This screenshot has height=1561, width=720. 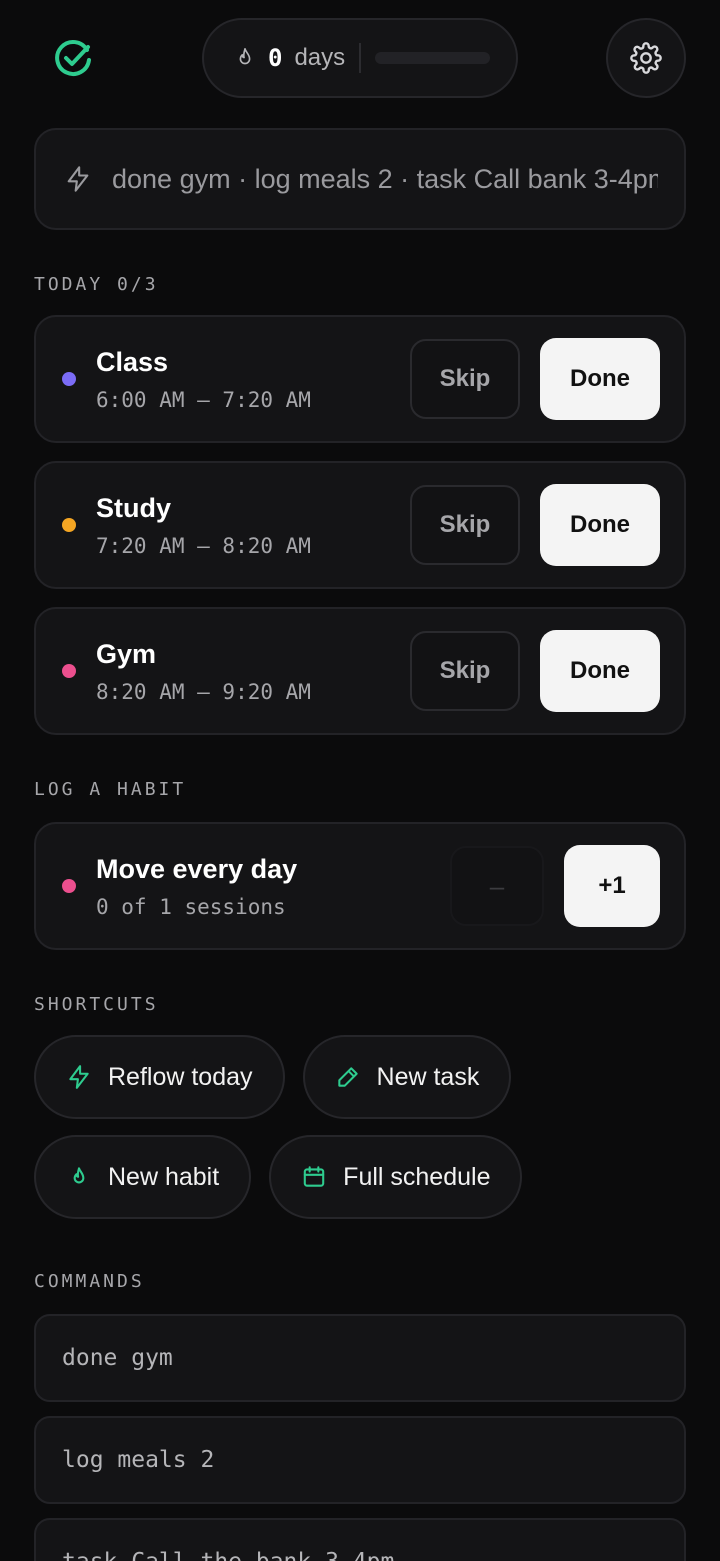 What do you see at coordinates (126, 653) in the screenshot?
I see `card-title: Gym` at bounding box center [126, 653].